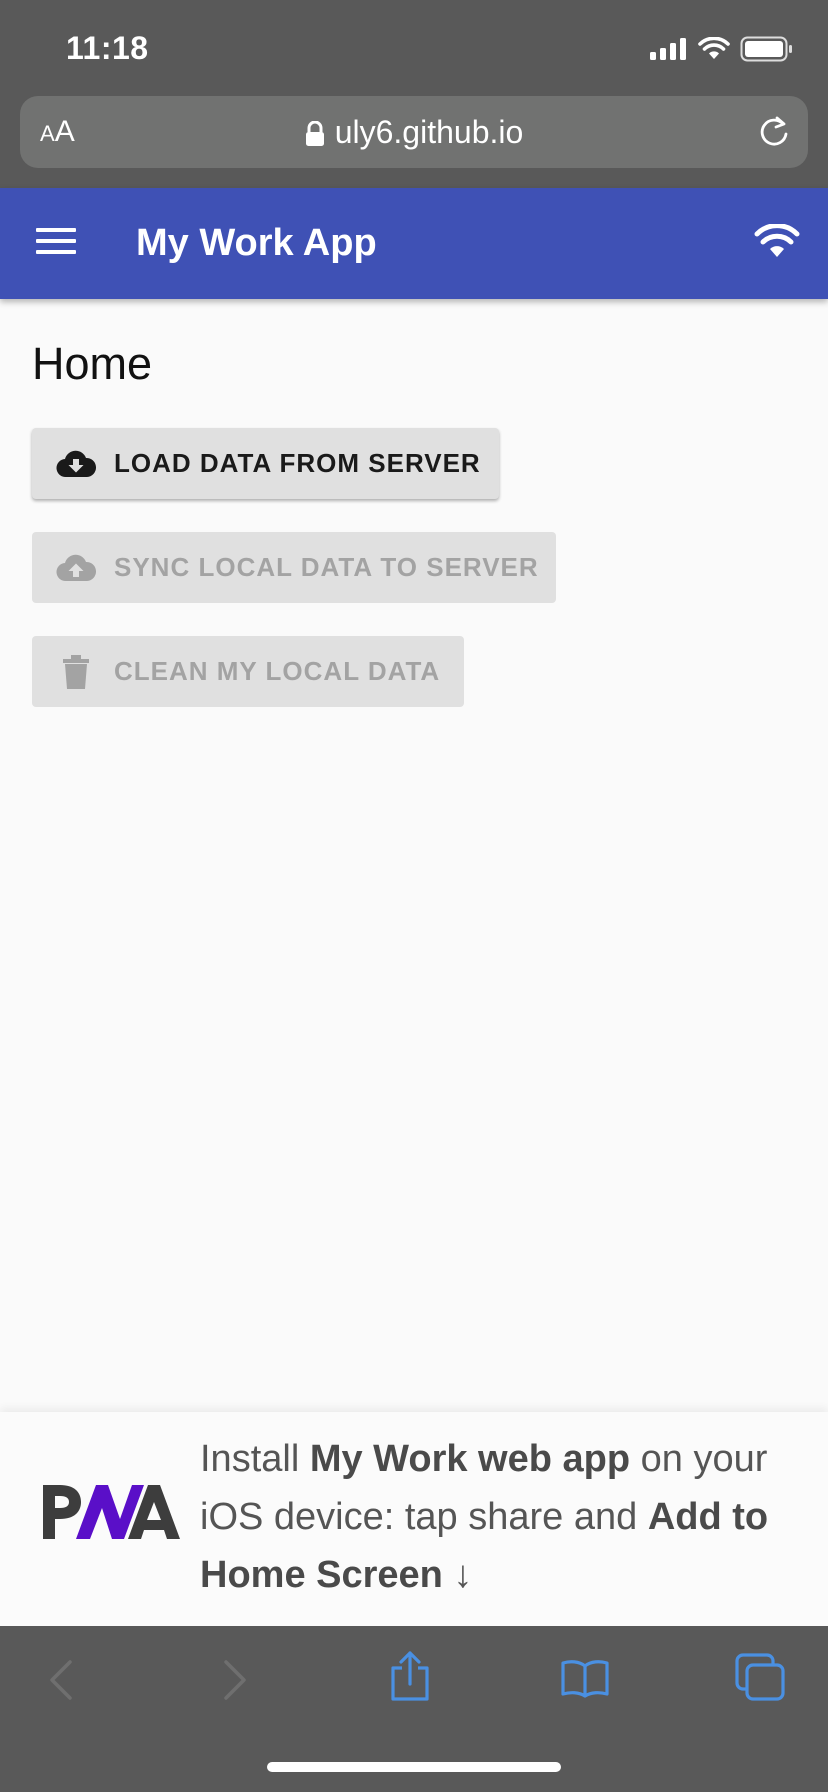  I want to click on sync-data-button: SYNC LOCAL DATA TO SERVER, so click(294, 567).